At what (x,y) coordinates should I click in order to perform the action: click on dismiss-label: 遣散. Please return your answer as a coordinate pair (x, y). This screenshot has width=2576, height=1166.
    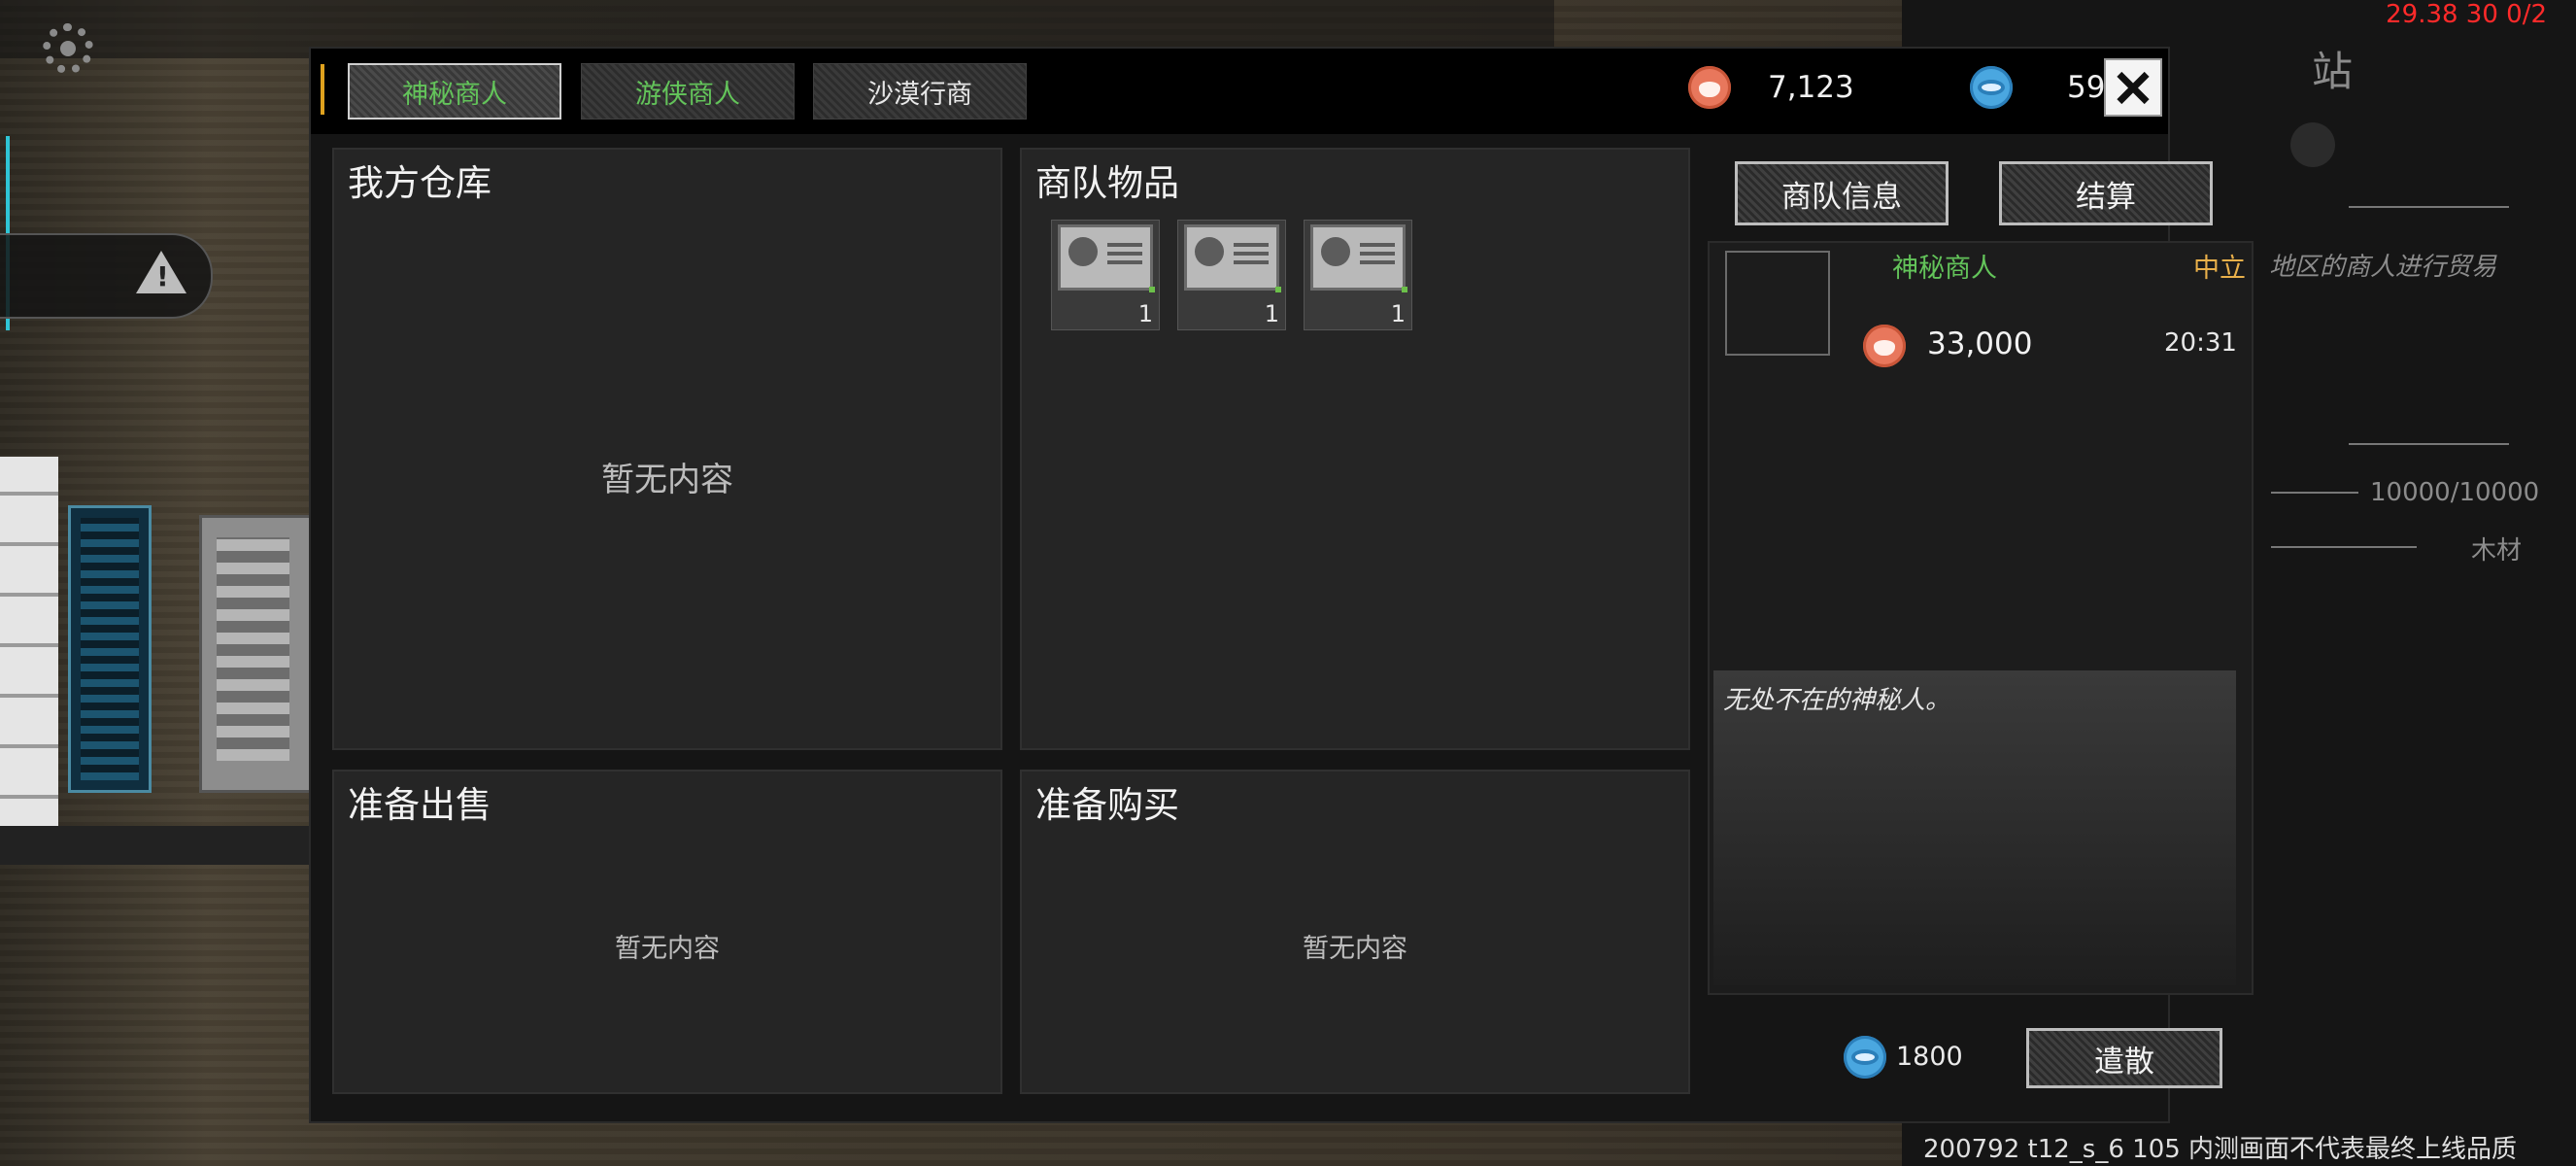
    Looking at the image, I should click on (2124, 1062).